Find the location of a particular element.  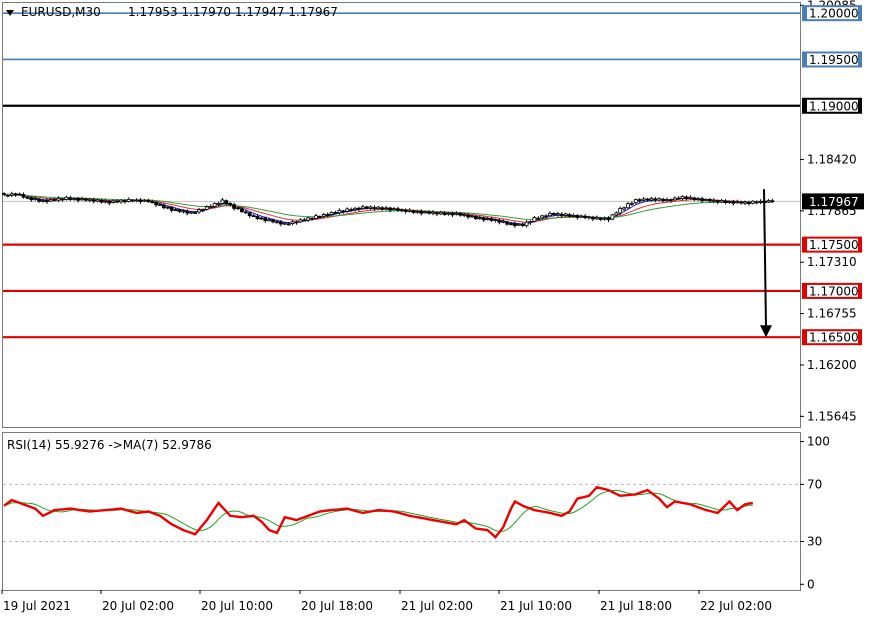

price-tag-label: 1.17500 is located at coordinates (834, 245).